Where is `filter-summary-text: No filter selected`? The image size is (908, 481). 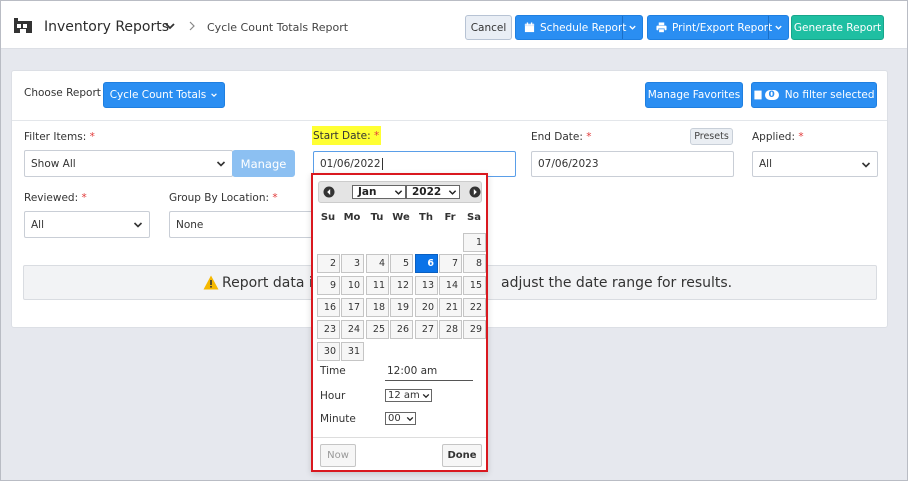 filter-summary-text: No filter selected is located at coordinates (829, 95).